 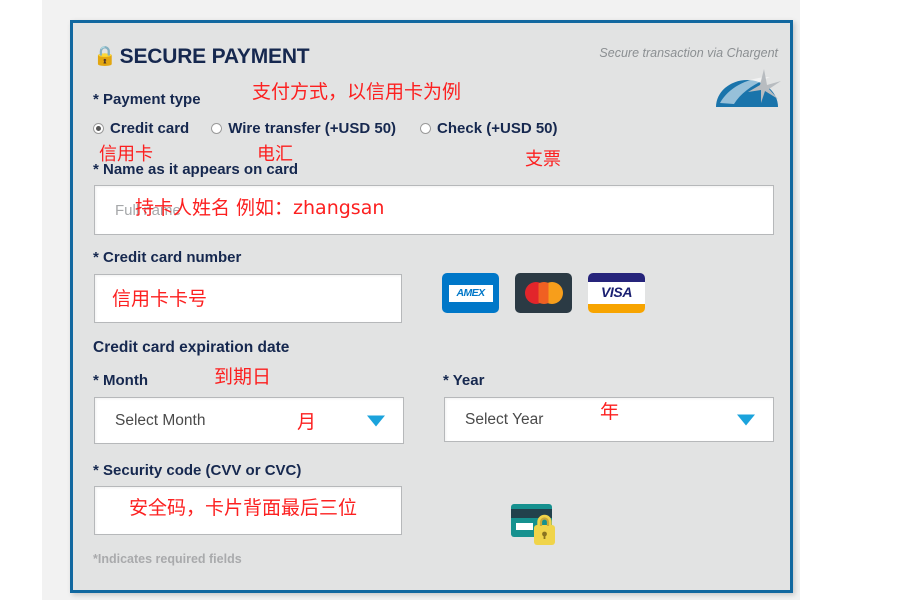 What do you see at coordinates (249, 420) in the screenshot?
I see `month-select: Select Month` at bounding box center [249, 420].